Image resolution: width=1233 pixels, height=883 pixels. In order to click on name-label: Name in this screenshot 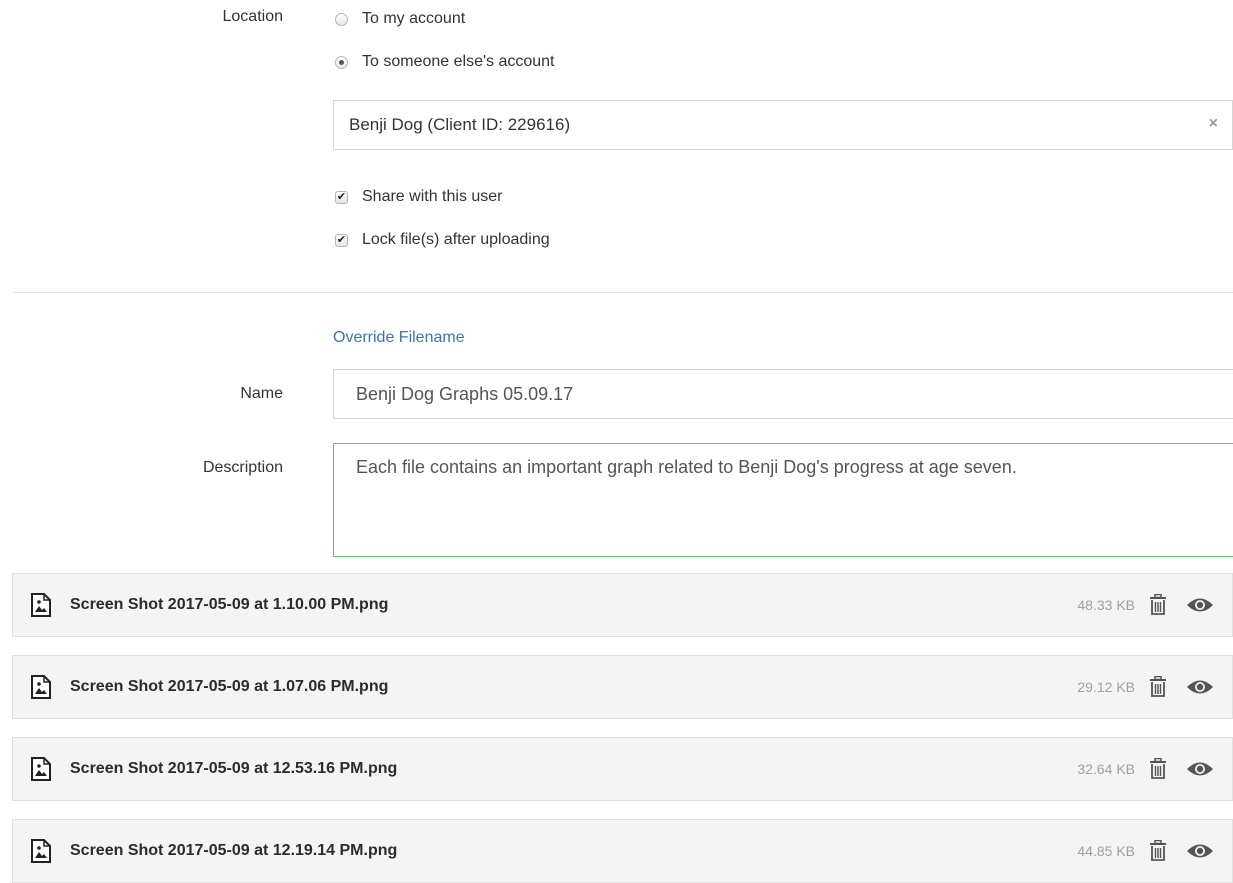, I will do `click(261, 393)`.